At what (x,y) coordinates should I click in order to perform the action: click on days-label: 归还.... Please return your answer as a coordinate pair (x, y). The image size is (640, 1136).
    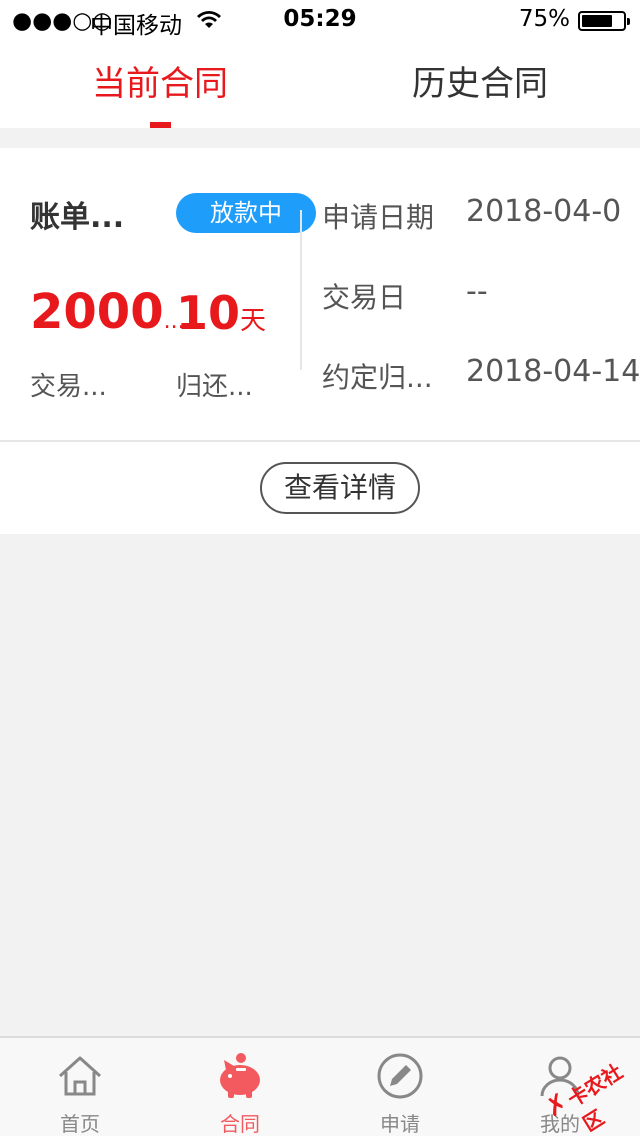
    Looking at the image, I should click on (214, 387).